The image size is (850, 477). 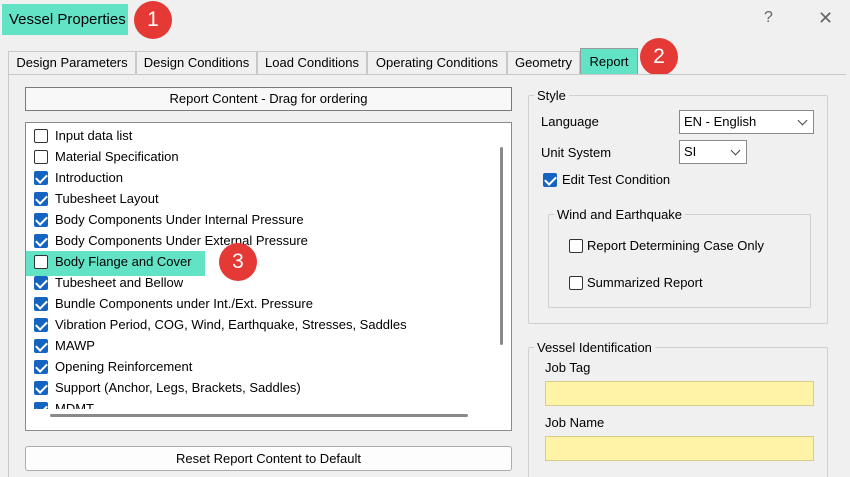 I want to click on callout-badge-1: 1, so click(x=153, y=20).